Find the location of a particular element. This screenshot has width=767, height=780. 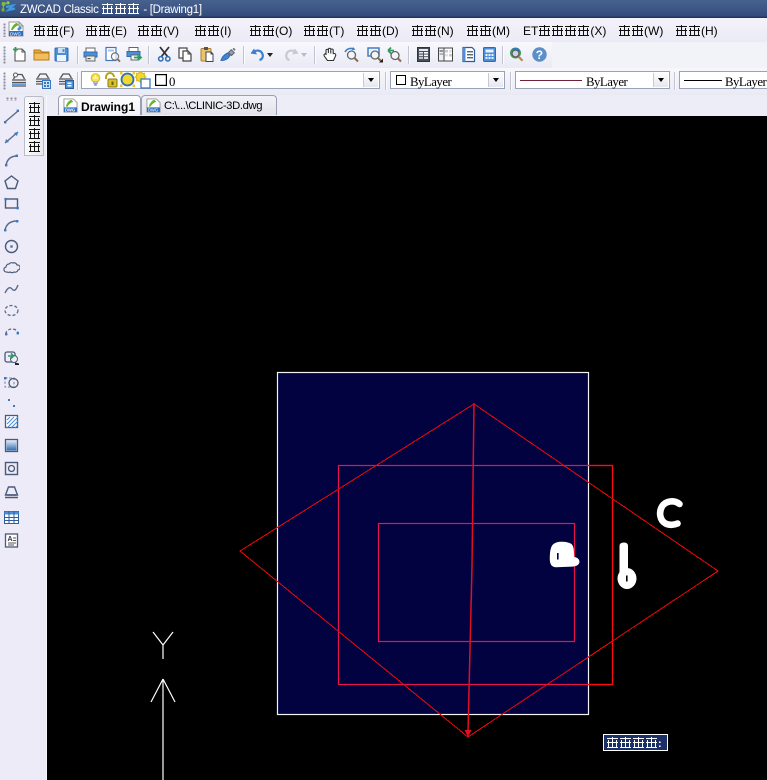

svg-text: A is located at coordinates (10, 539).